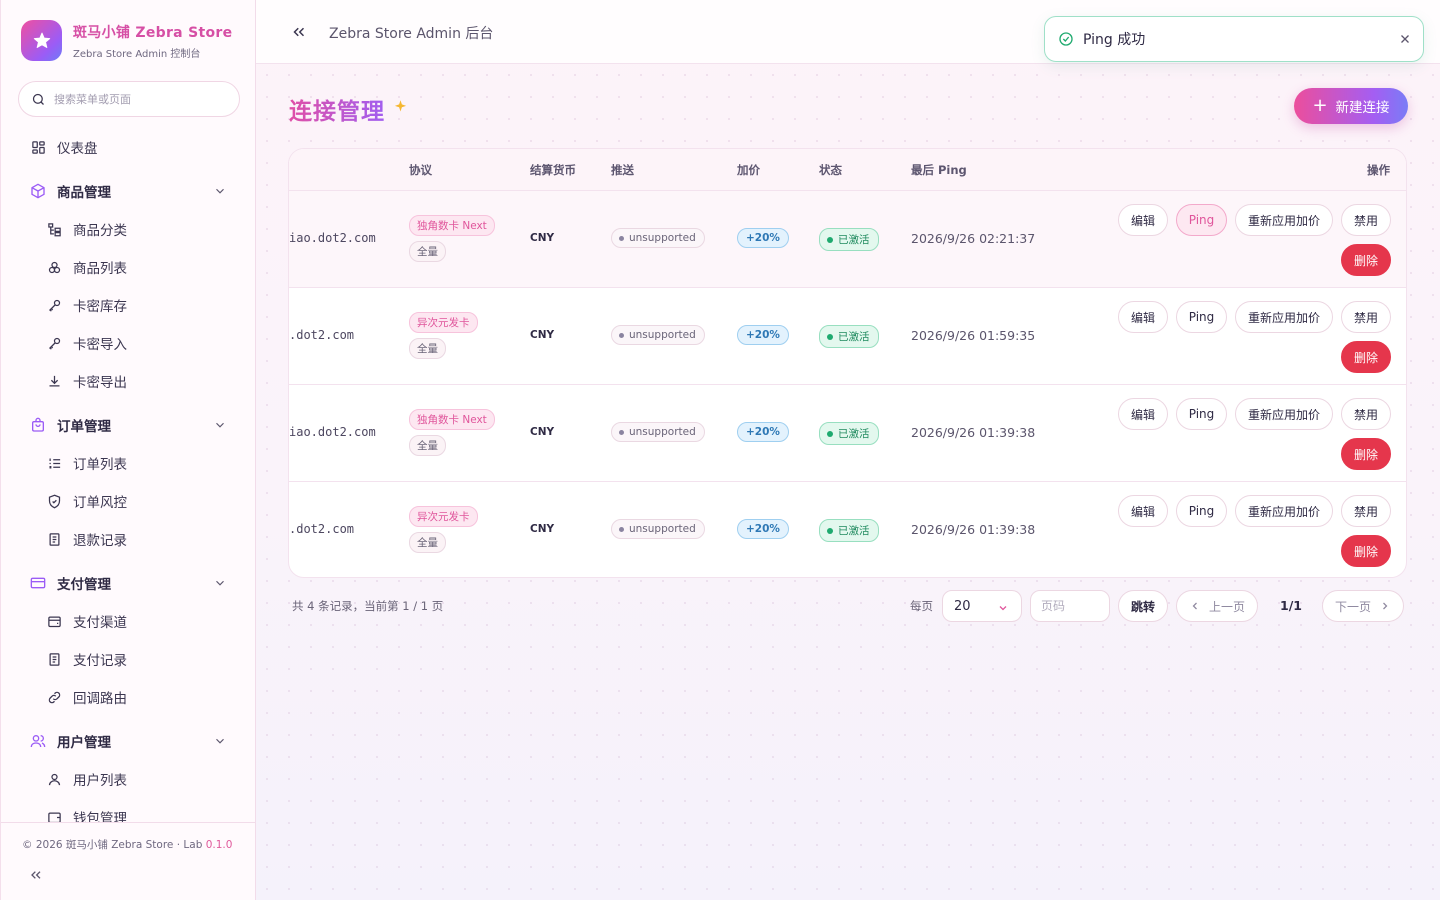 The width and height of the screenshot is (1440, 900). I want to click on menu-search, so click(129, 99).